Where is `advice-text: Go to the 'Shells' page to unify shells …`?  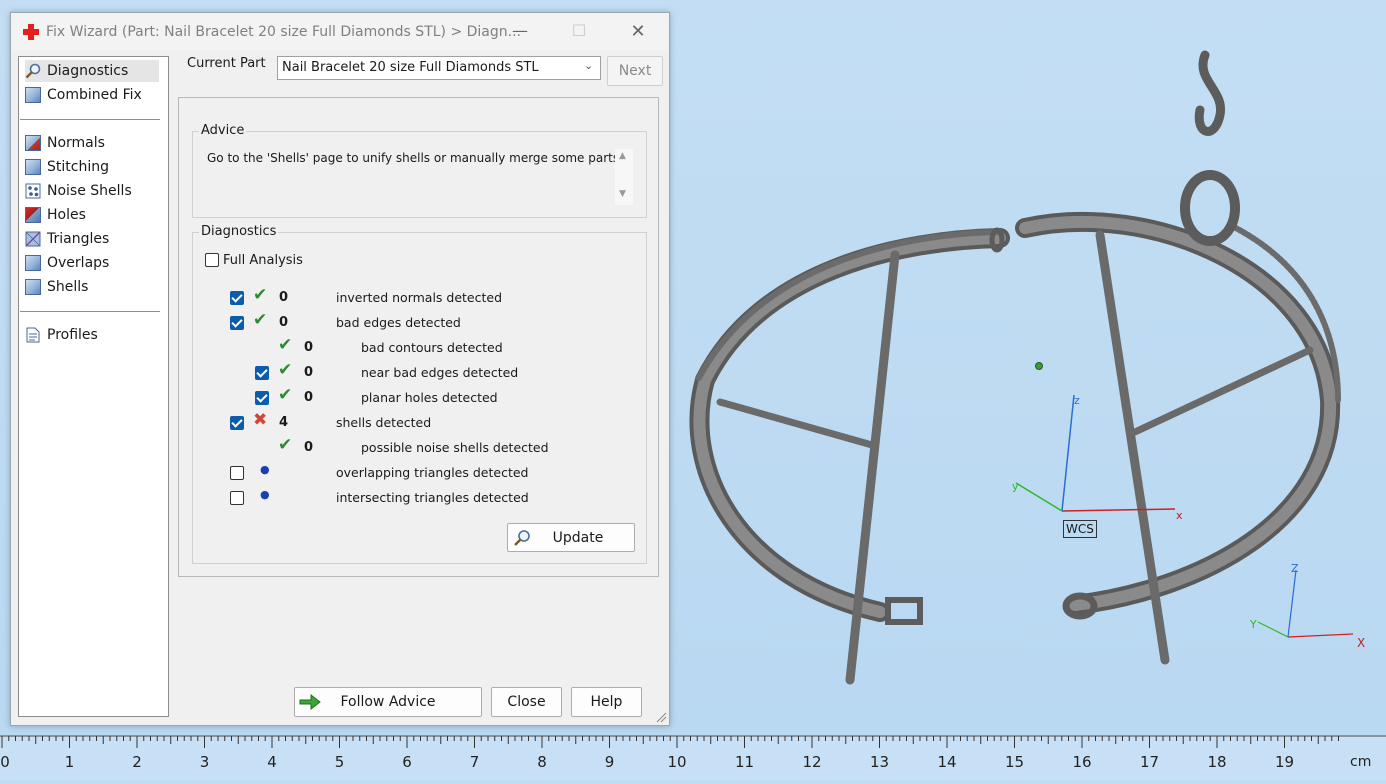
advice-text: Go to the 'Shells' page to unify shells … is located at coordinates (415, 158).